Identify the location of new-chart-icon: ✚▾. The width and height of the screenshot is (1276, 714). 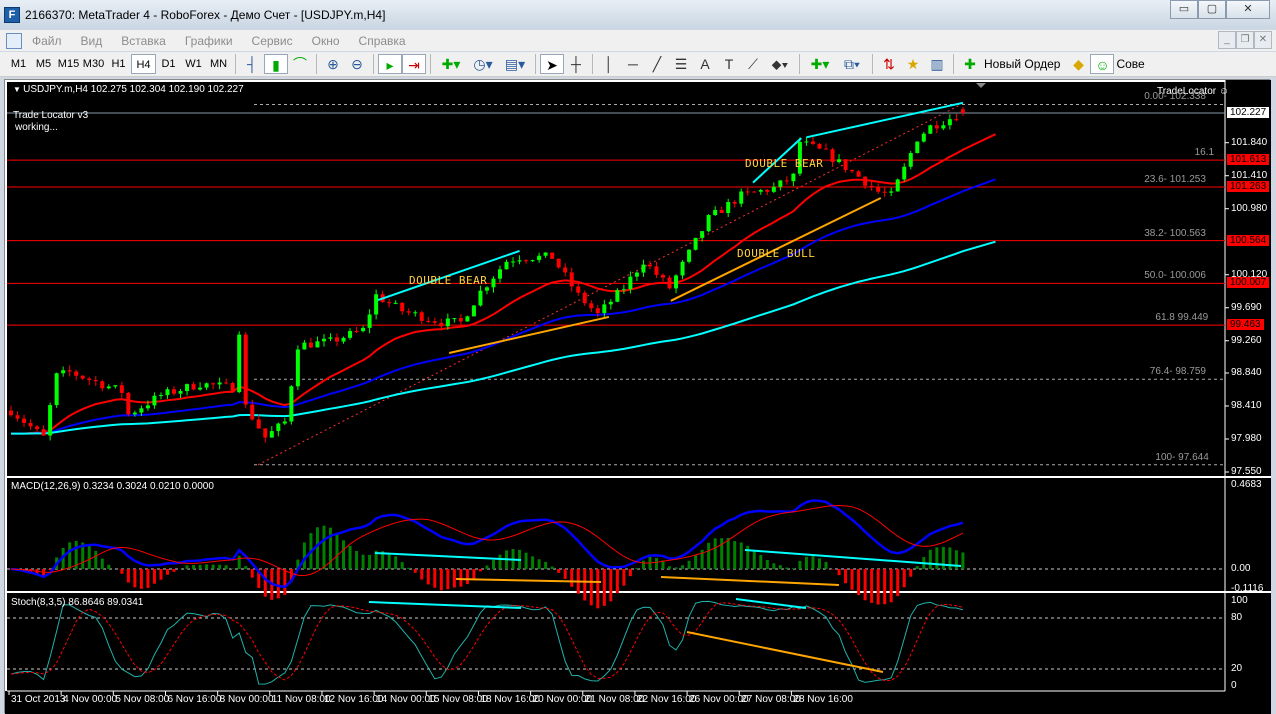
(820, 64).